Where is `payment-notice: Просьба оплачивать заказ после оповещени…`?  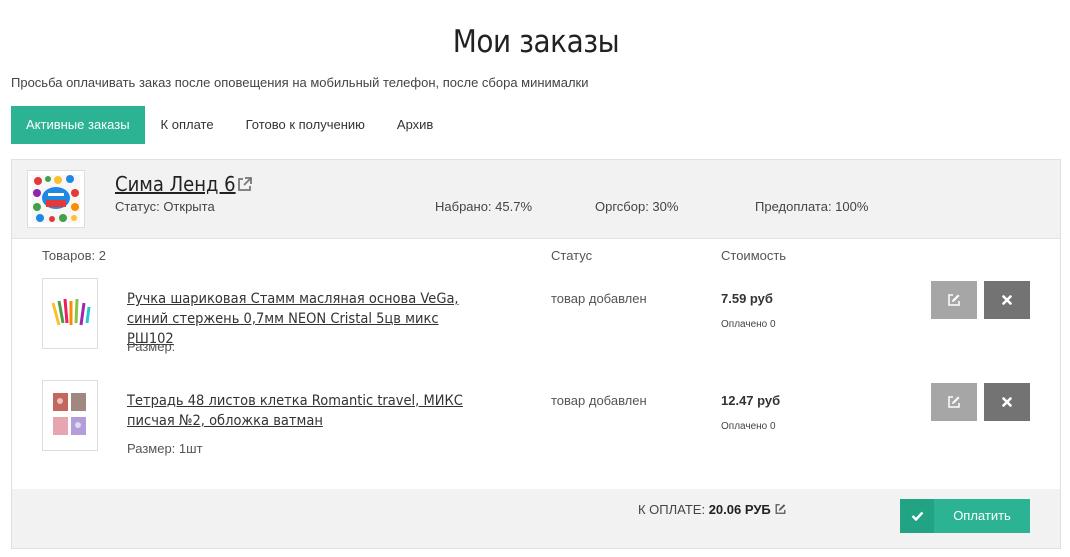
payment-notice: Просьба оплачивать заказ после оповещени… is located at coordinates (300, 82).